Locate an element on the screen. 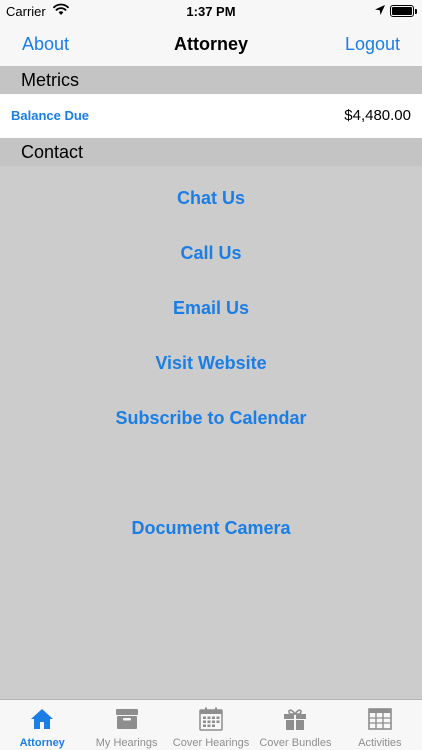  status-time: 1:37 PM is located at coordinates (211, 11).